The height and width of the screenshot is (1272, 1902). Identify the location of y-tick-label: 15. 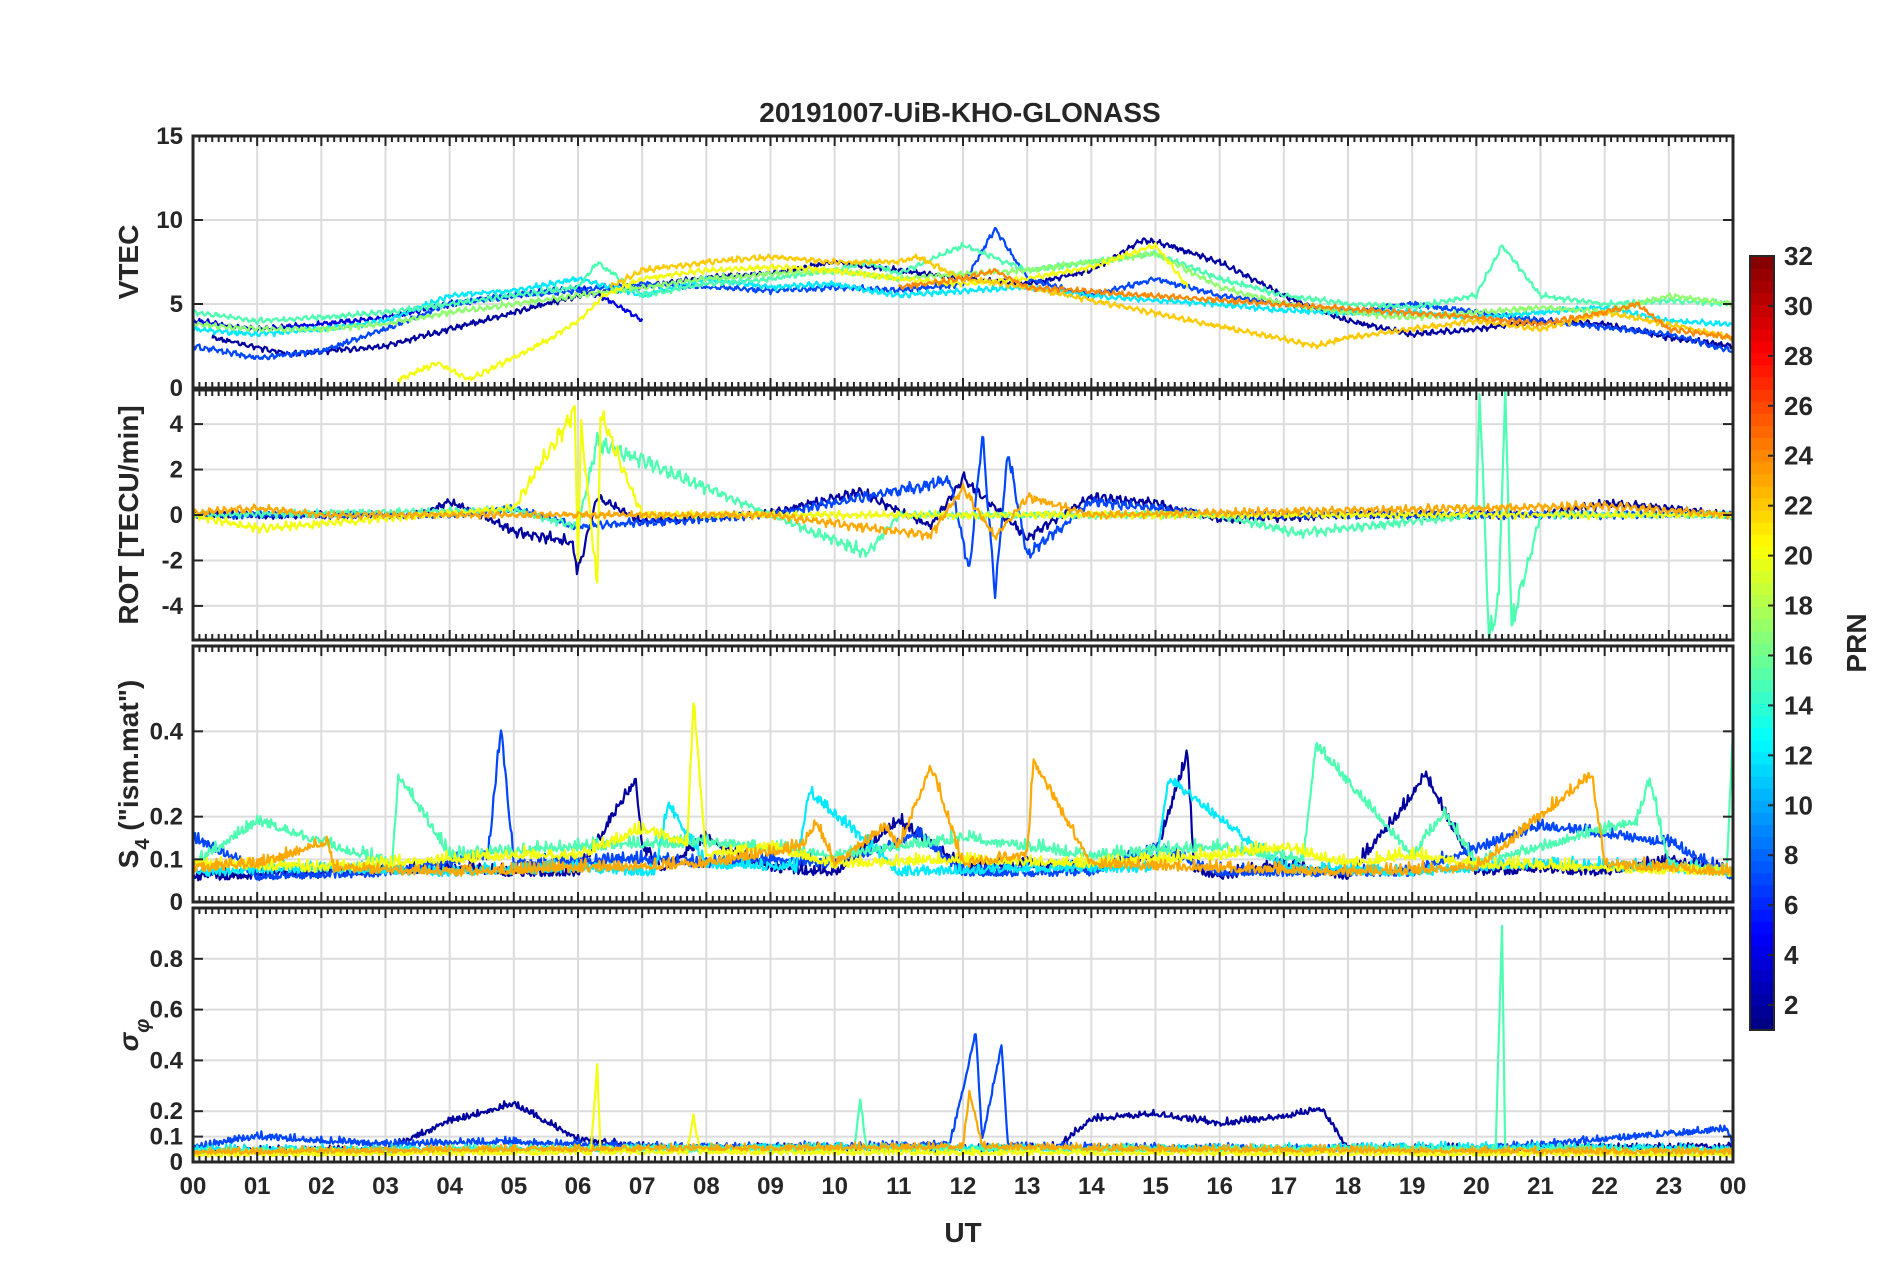
(169, 136).